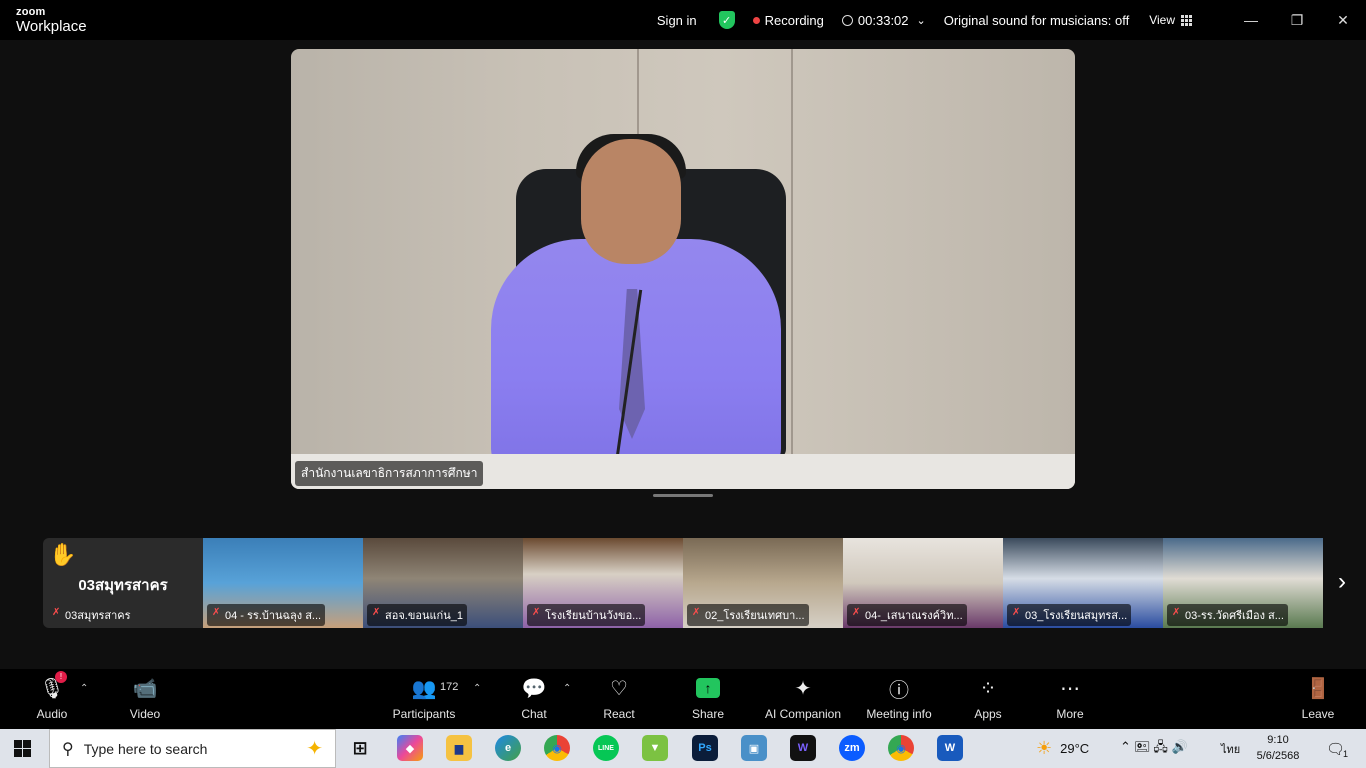  I want to click on react-button: ♡ React, so click(619, 699).